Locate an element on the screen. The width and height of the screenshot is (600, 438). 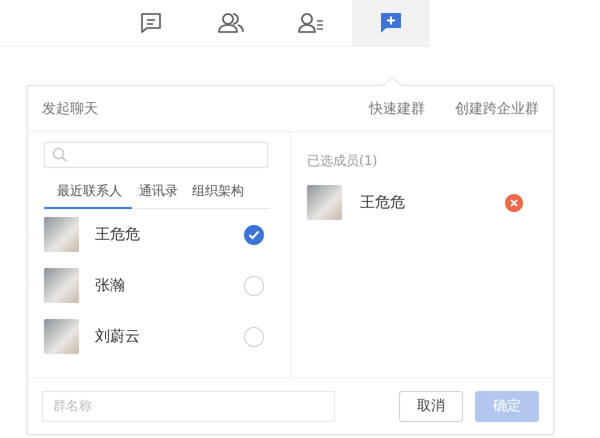
search-field is located at coordinates (156, 155).